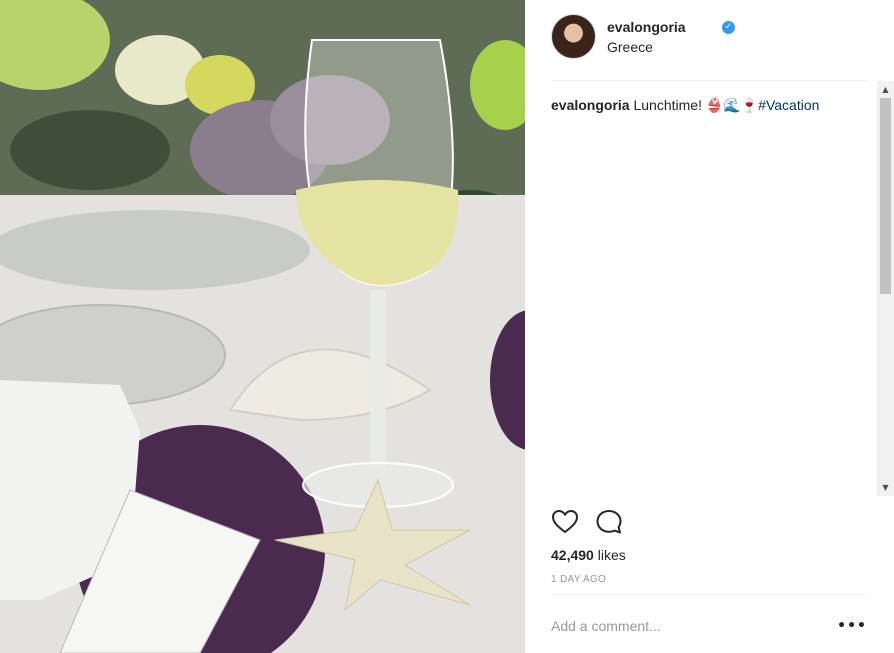 This screenshot has height=653, width=894. What do you see at coordinates (885, 487) in the screenshot?
I see `scroll-down-arrow-icon: ▼` at bounding box center [885, 487].